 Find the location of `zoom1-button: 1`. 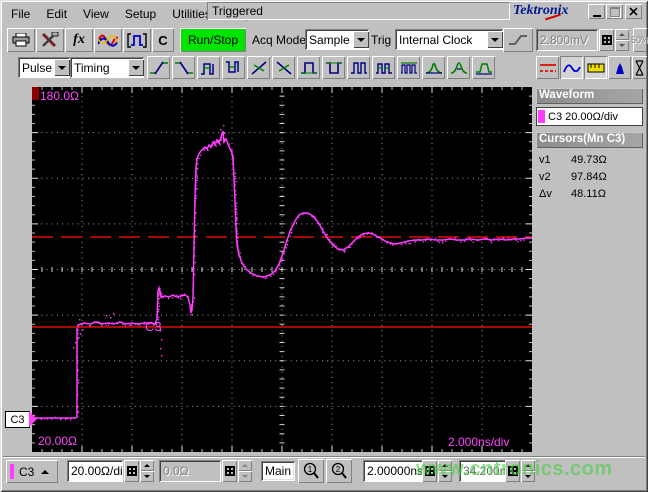

zoom1-button: 1 is located at coordinates (311, 471).